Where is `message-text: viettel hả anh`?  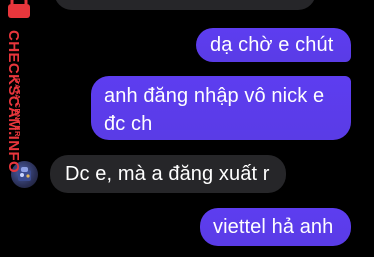
message-text: viettel hả anh is located at coordinates (273, 227).